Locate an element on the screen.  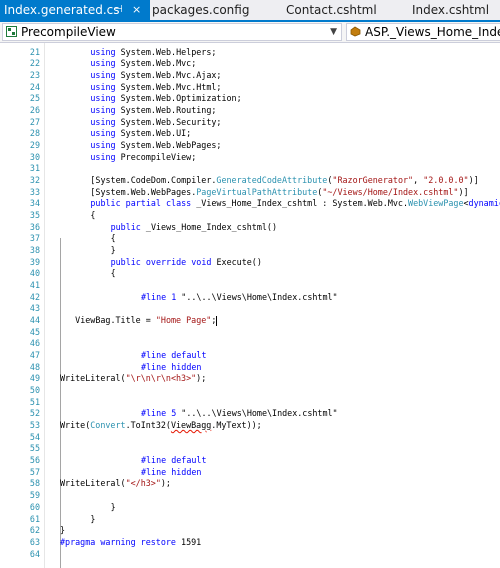
line-number: 59 is located at coordinates (34, 495).